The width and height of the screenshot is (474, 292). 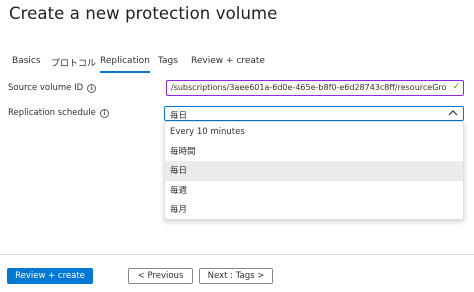 I want to click on dropdown-option: 毎時間, so click(x=314, y=152).